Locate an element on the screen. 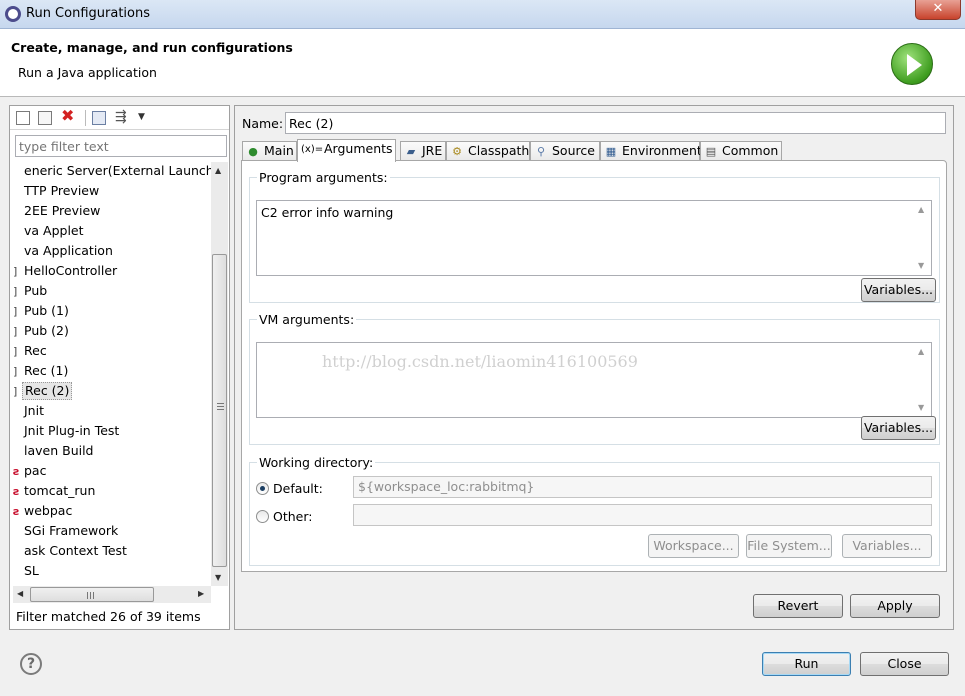 The height and width of the screenshot is (696, 965). tree-item-label: TTP Preview is located at coordinates (62, 190).